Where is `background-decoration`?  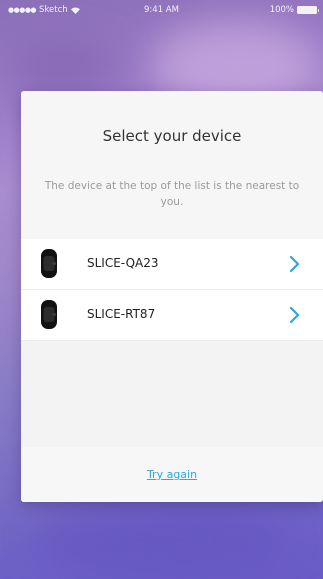 background-decoration is located at coordinates (160, 540).